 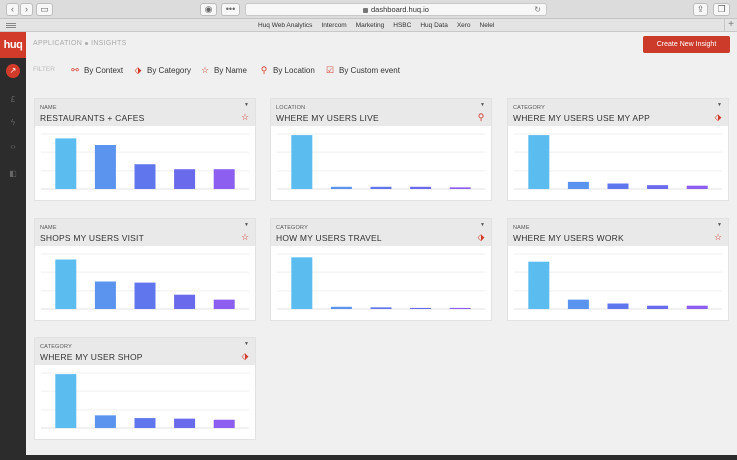 What do you see at coordinates (57, 43) in the screenshot?
I see `breadcrumb-application: APPLICATION` at bounding box center [57, 43].